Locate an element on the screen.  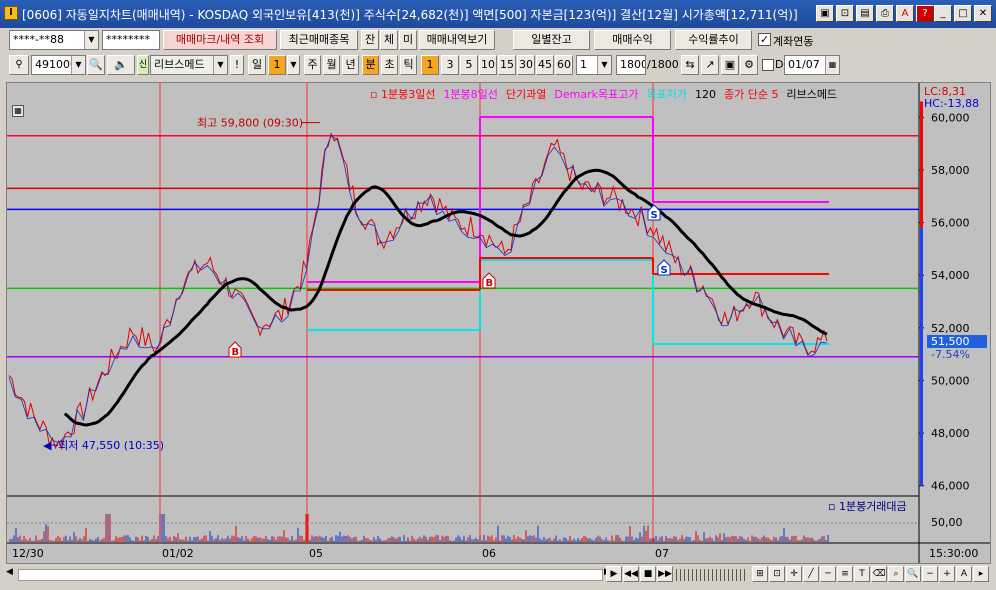
save-icon: ▣ is located at coordinates (730, 65).